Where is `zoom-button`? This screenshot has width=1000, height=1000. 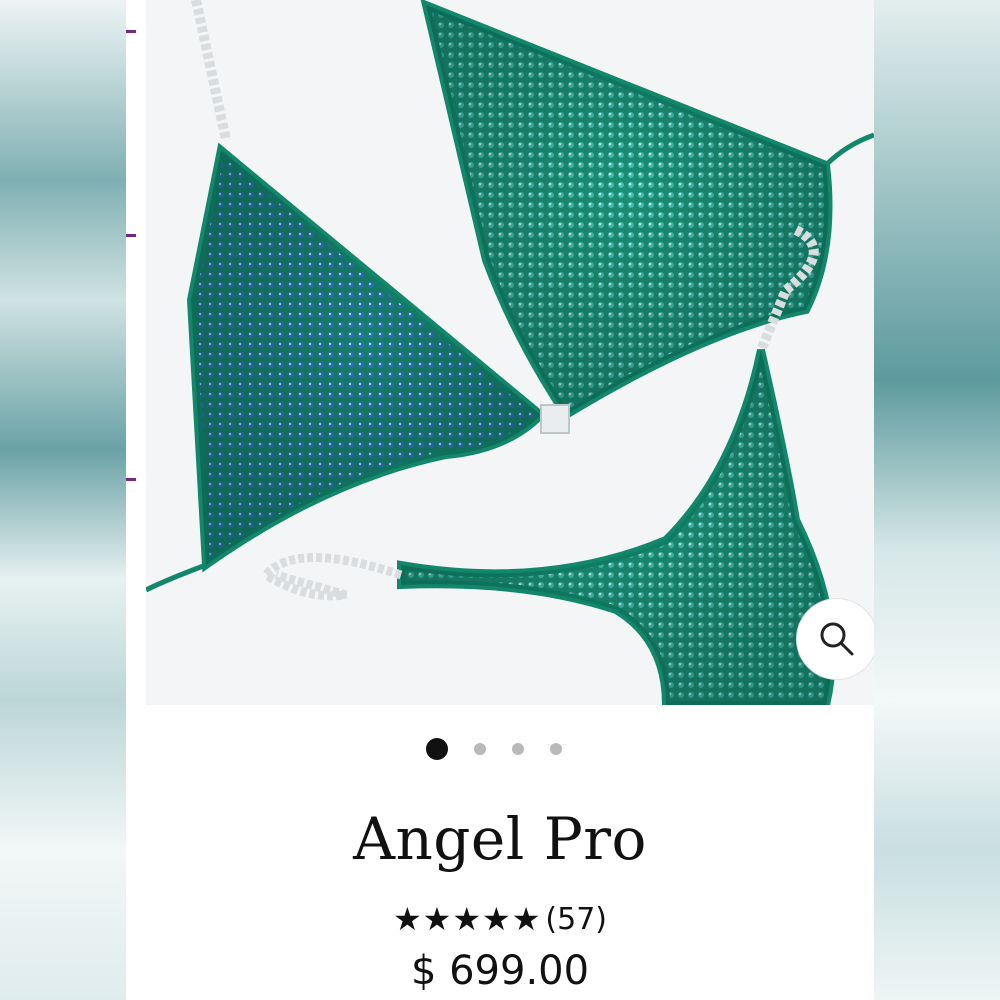 zoom-button is located at coordinates (835, 639).